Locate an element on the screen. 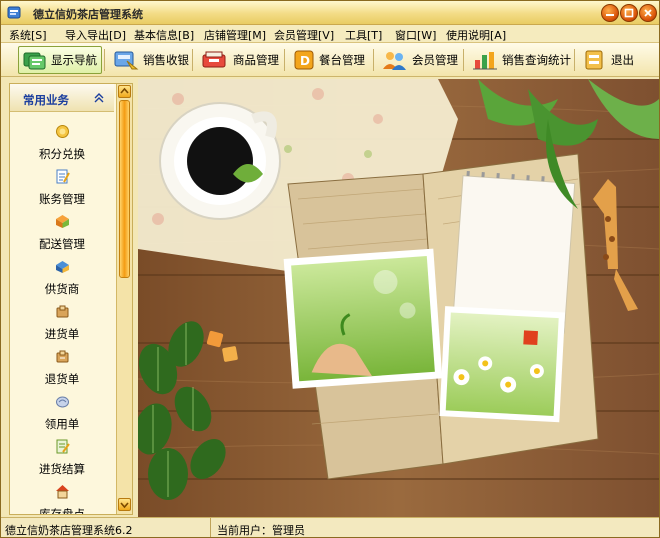 The image size is (660, 538). sales-stats-icon is located at coordinates (485, 61).